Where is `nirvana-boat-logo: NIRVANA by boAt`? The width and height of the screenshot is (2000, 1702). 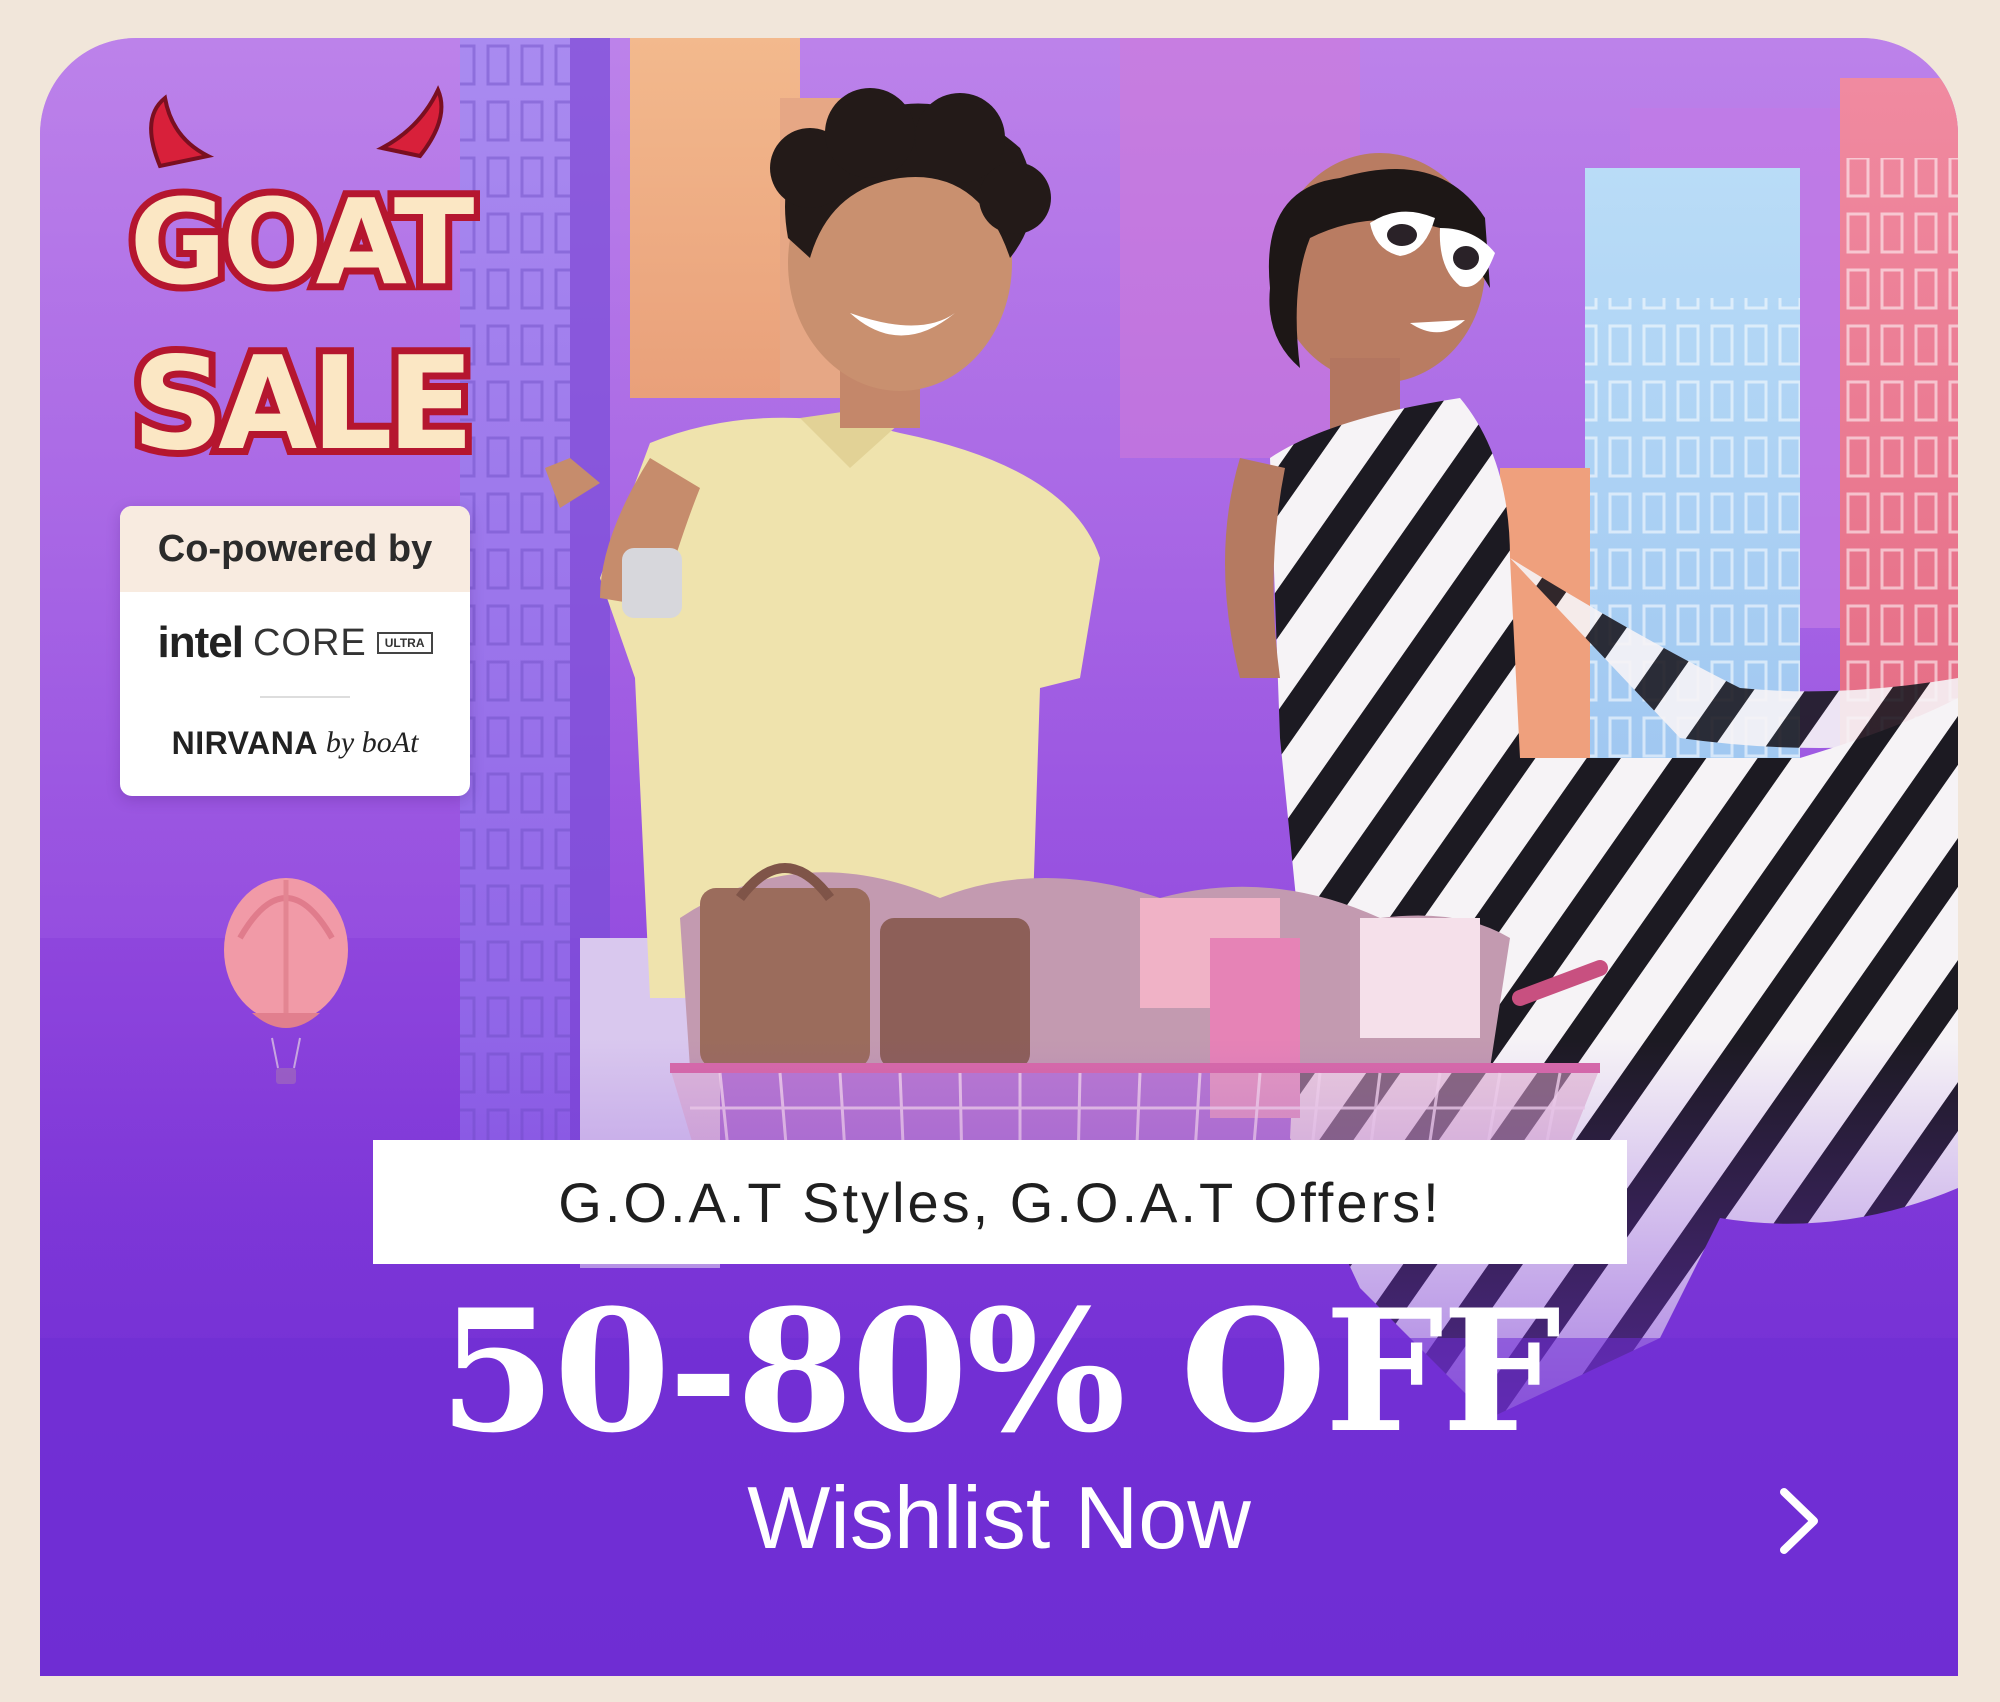
nirvana-boat-logo: NIRVANA by boAt is located at coordinates (295, 743).